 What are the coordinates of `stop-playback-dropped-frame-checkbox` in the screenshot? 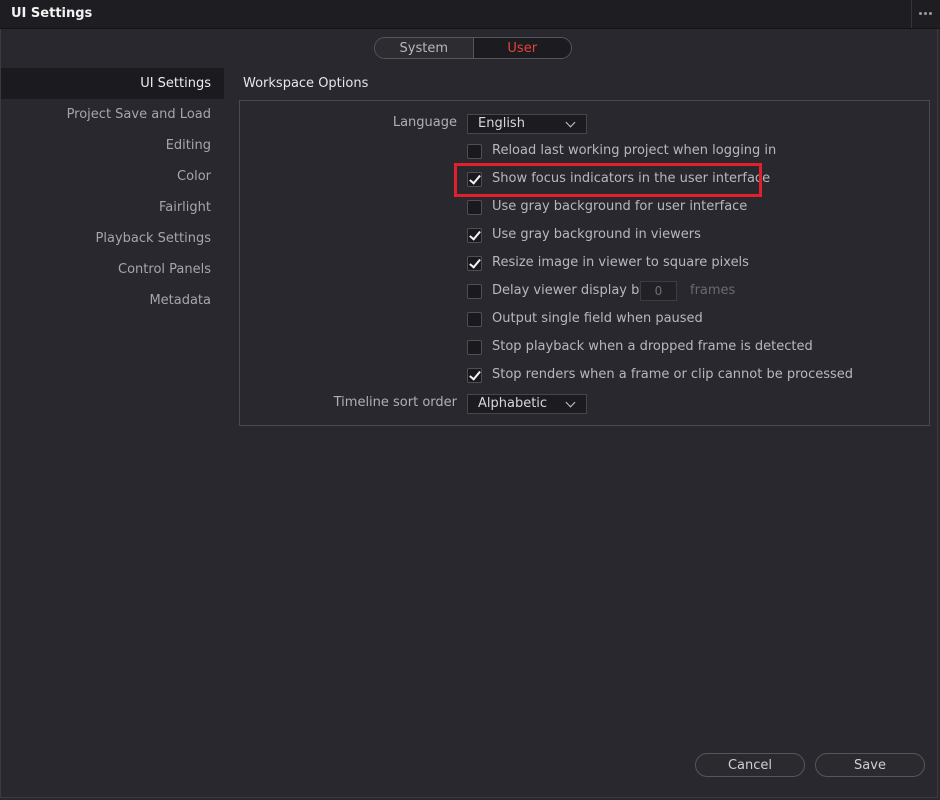 It's located at (474, 347).